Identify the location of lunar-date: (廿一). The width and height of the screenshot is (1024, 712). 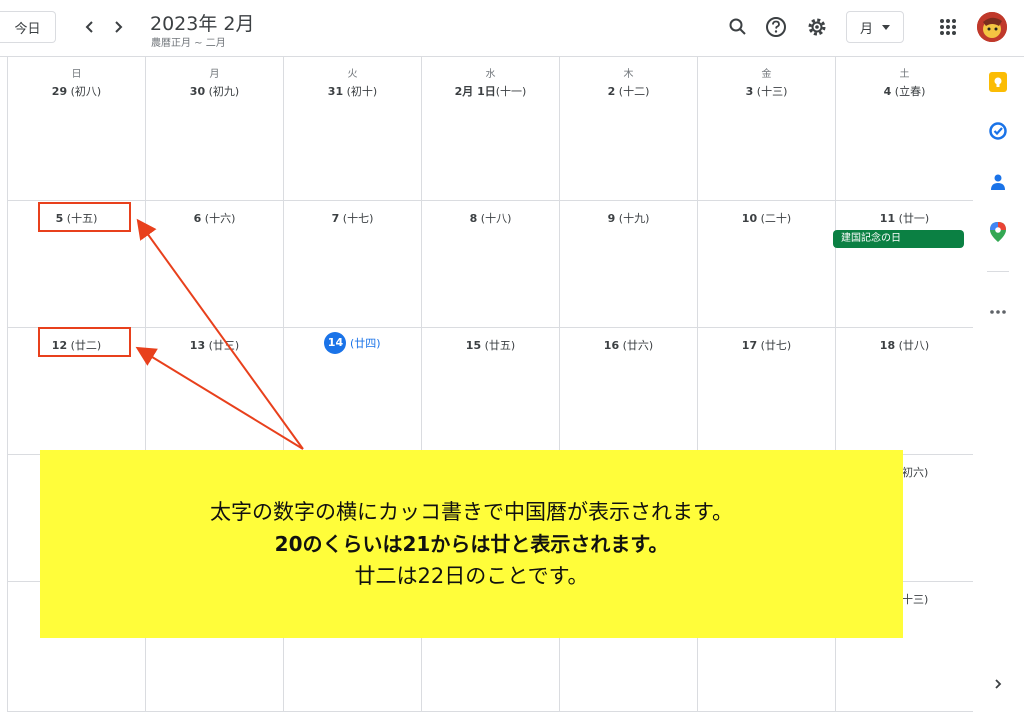
(914, 218).